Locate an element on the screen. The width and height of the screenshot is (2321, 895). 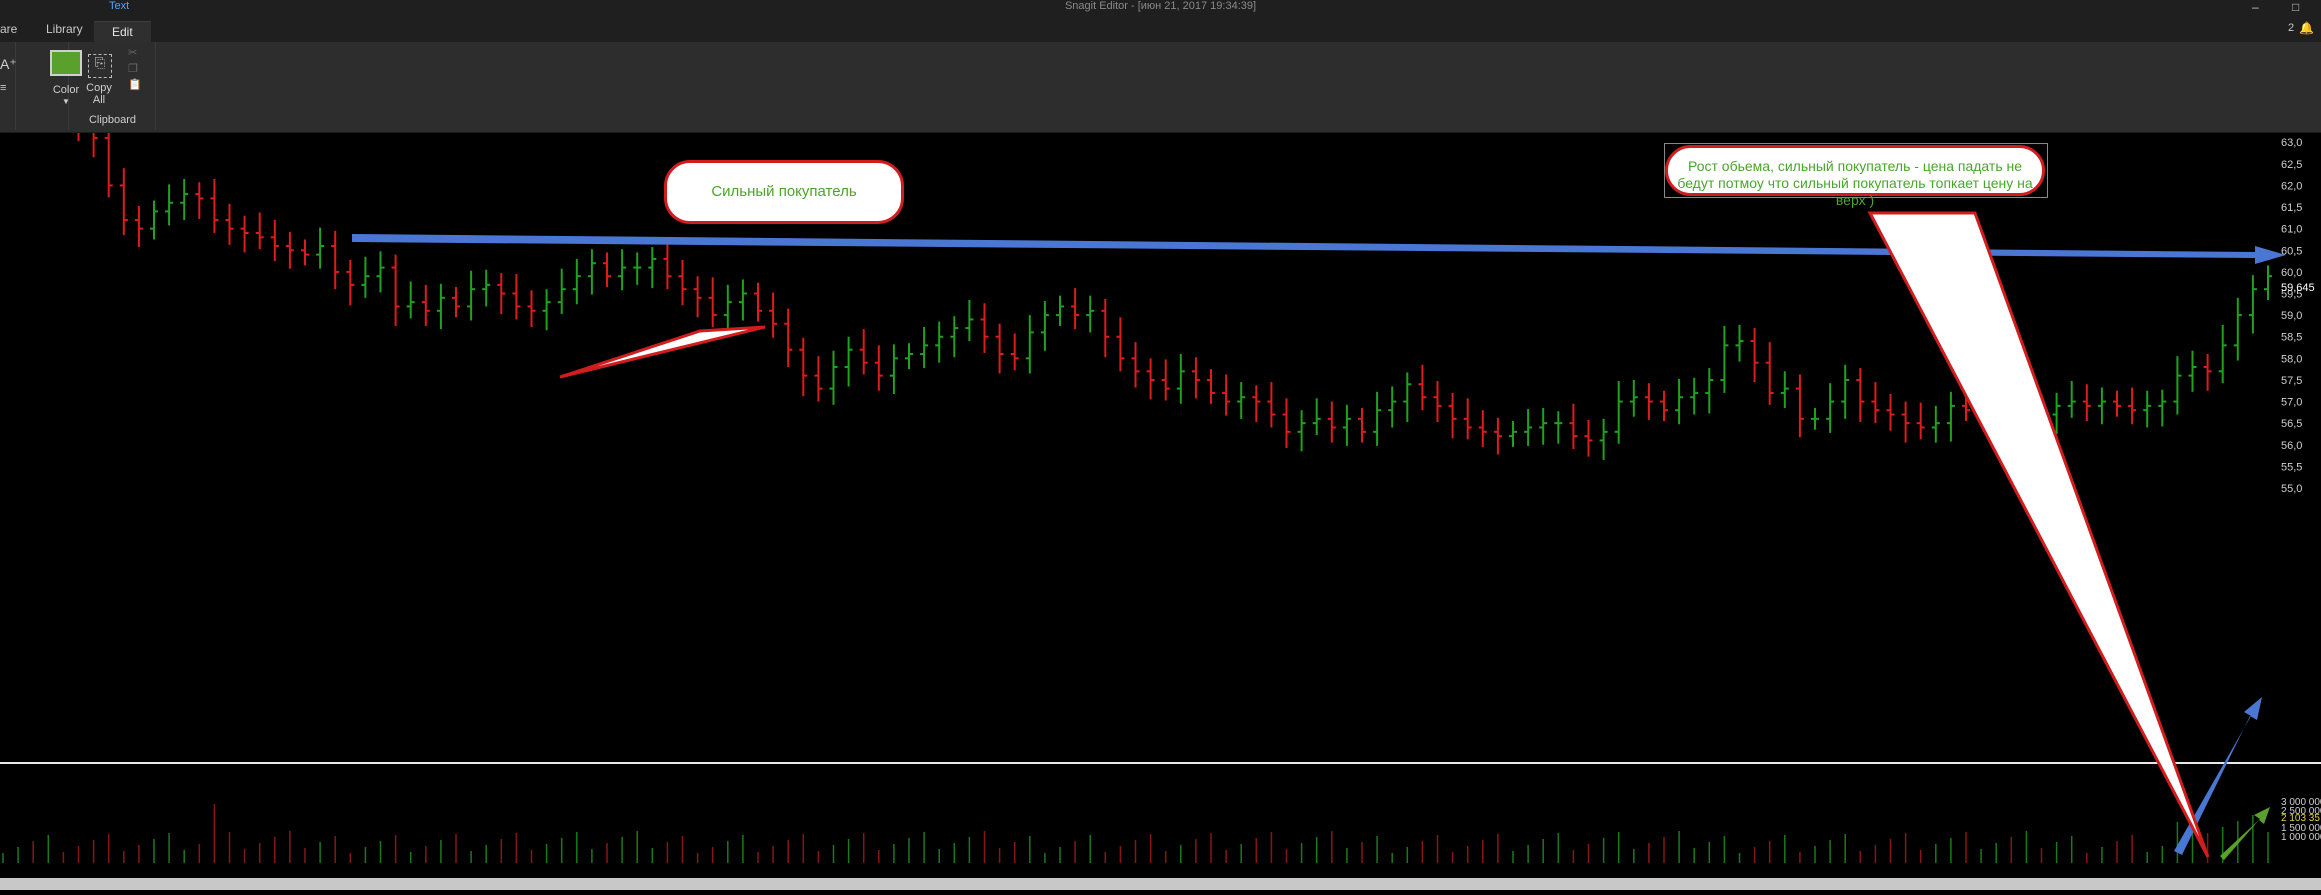
tab-share: are is located at coordinates (8, 29).